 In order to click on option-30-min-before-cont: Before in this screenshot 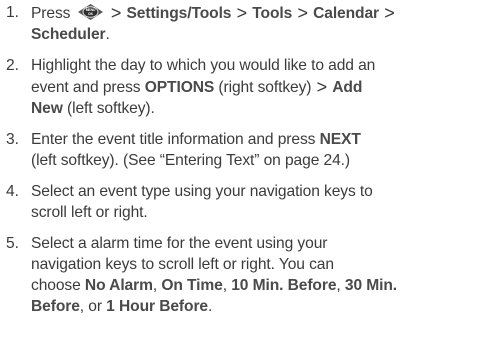, I will do `click(55, 306)`.